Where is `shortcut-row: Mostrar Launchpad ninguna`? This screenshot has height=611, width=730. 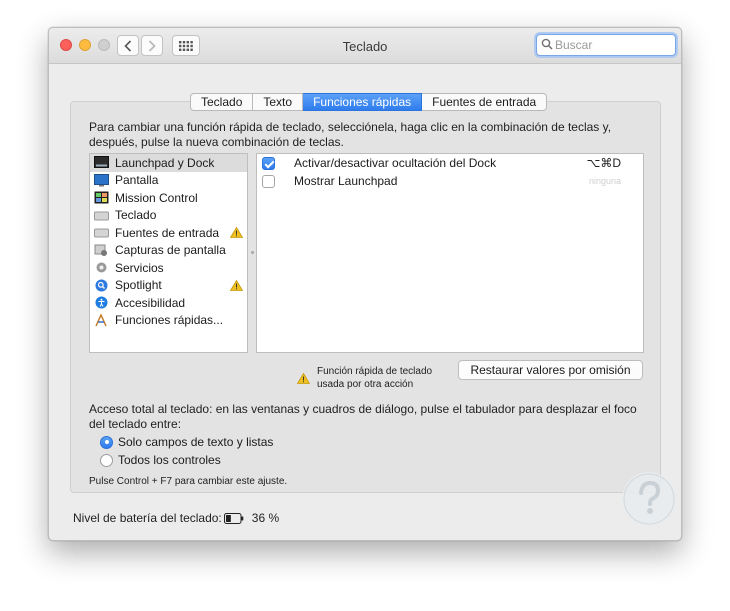
shortcut-row: Mostrar Launchpad ninguna is located at coordinates (450, 181).